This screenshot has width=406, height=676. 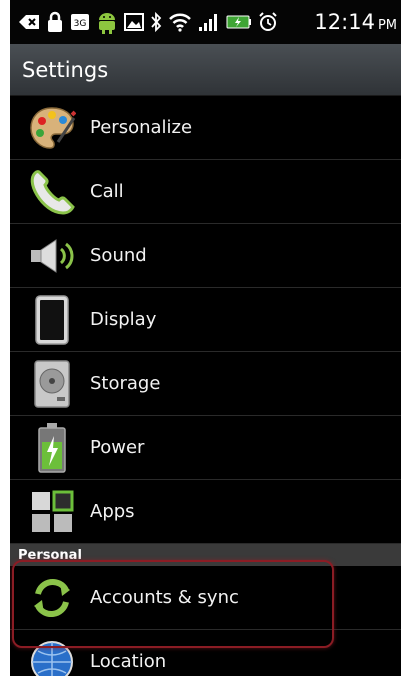 What do you see at coordinates (205, 192) in the screenshot?
I see `settings-item-call: Call` at bounding box center [205, 192].